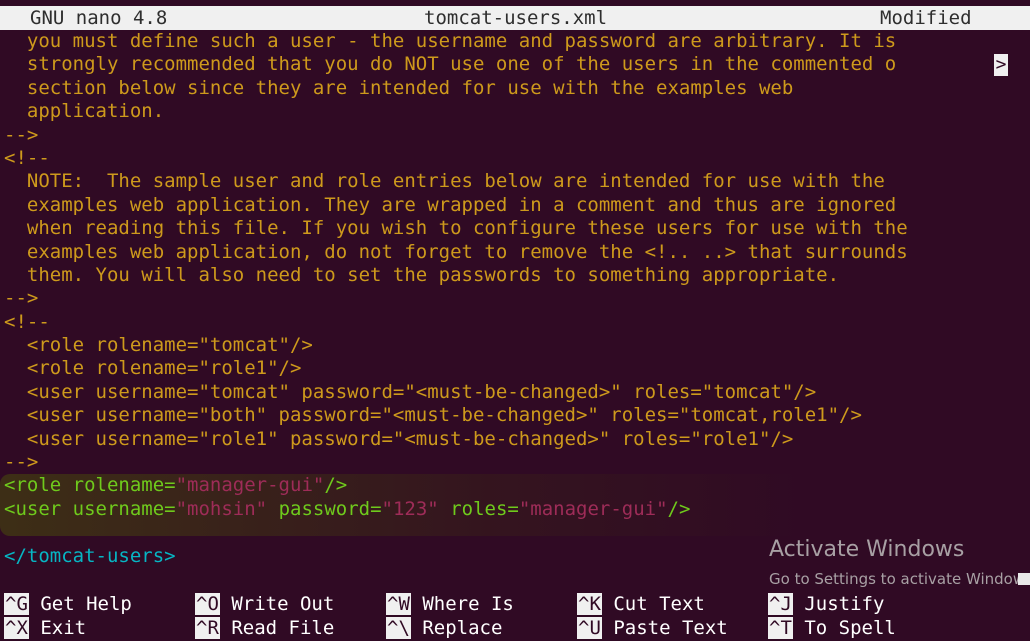 The width and height of the screenshot is (1030, 641). I want to click on editor-line: <role rolename="tomcat"/>, so click(158, 345).